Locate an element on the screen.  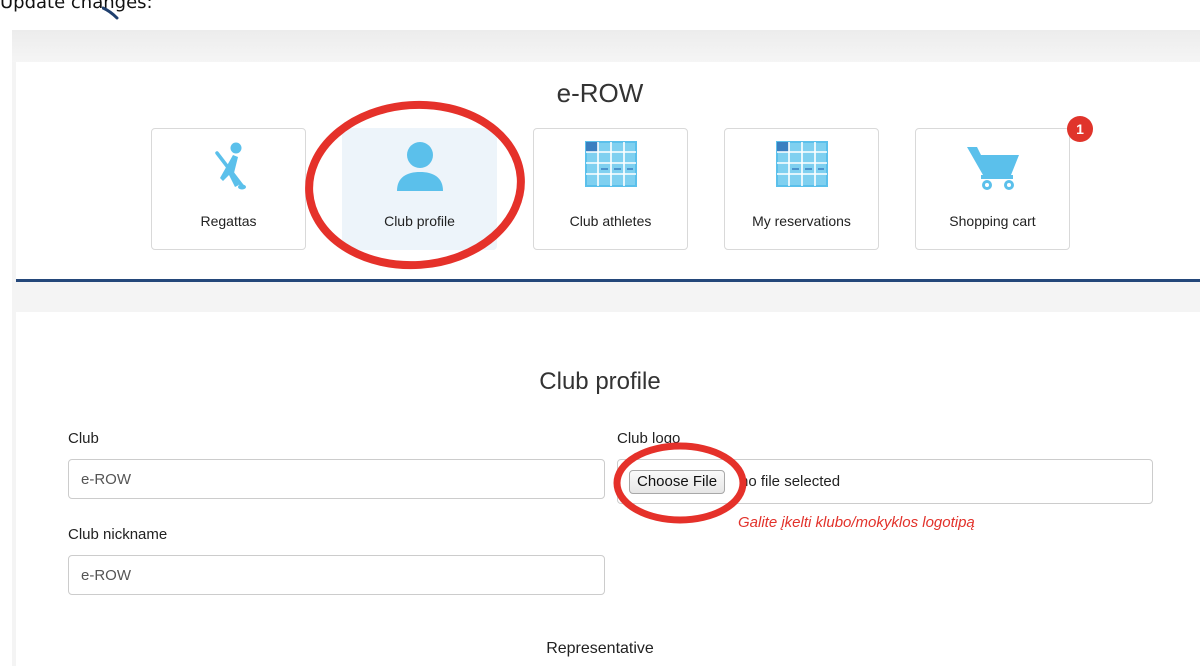
tile-label: Club profile is located at coordinates (419, 221).